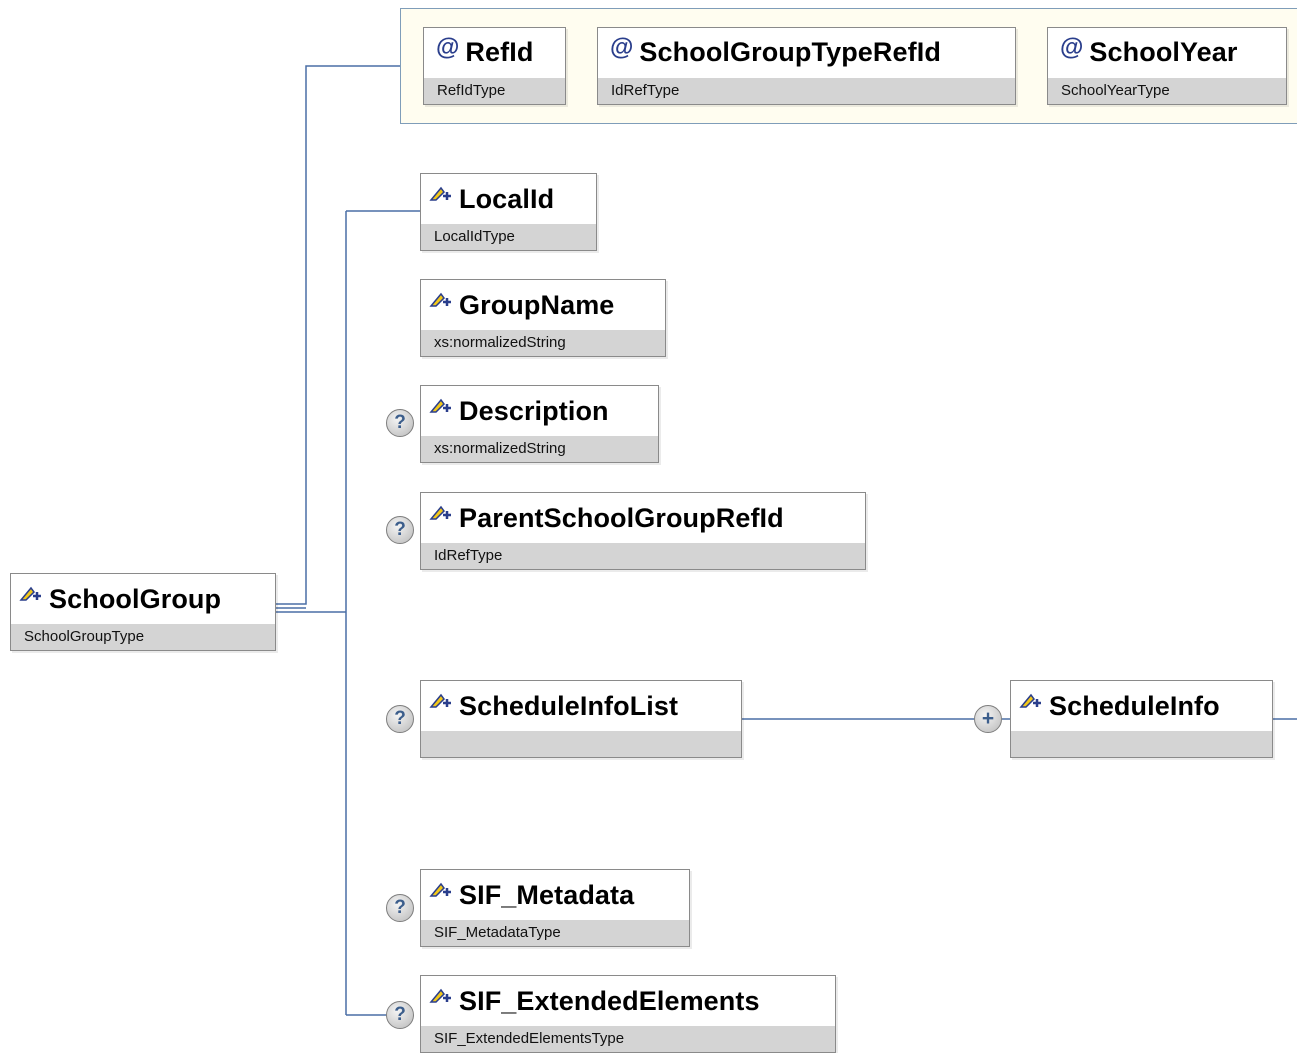 Image resolution: width=1297 pixels, height=1053 pixels. What do you see at coordinates (534, 410) in the screenshot?
I see `element-name: Description` at bounding box center [534, 410].